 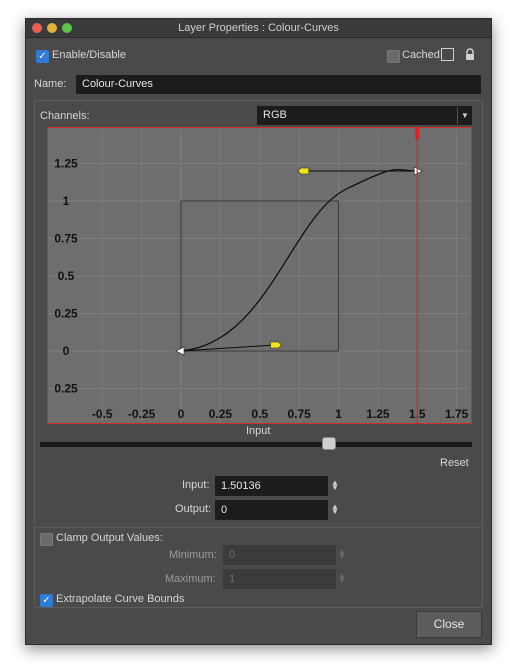 I want to click on x-tick-label: 1.25, so click(x=378, y=414).